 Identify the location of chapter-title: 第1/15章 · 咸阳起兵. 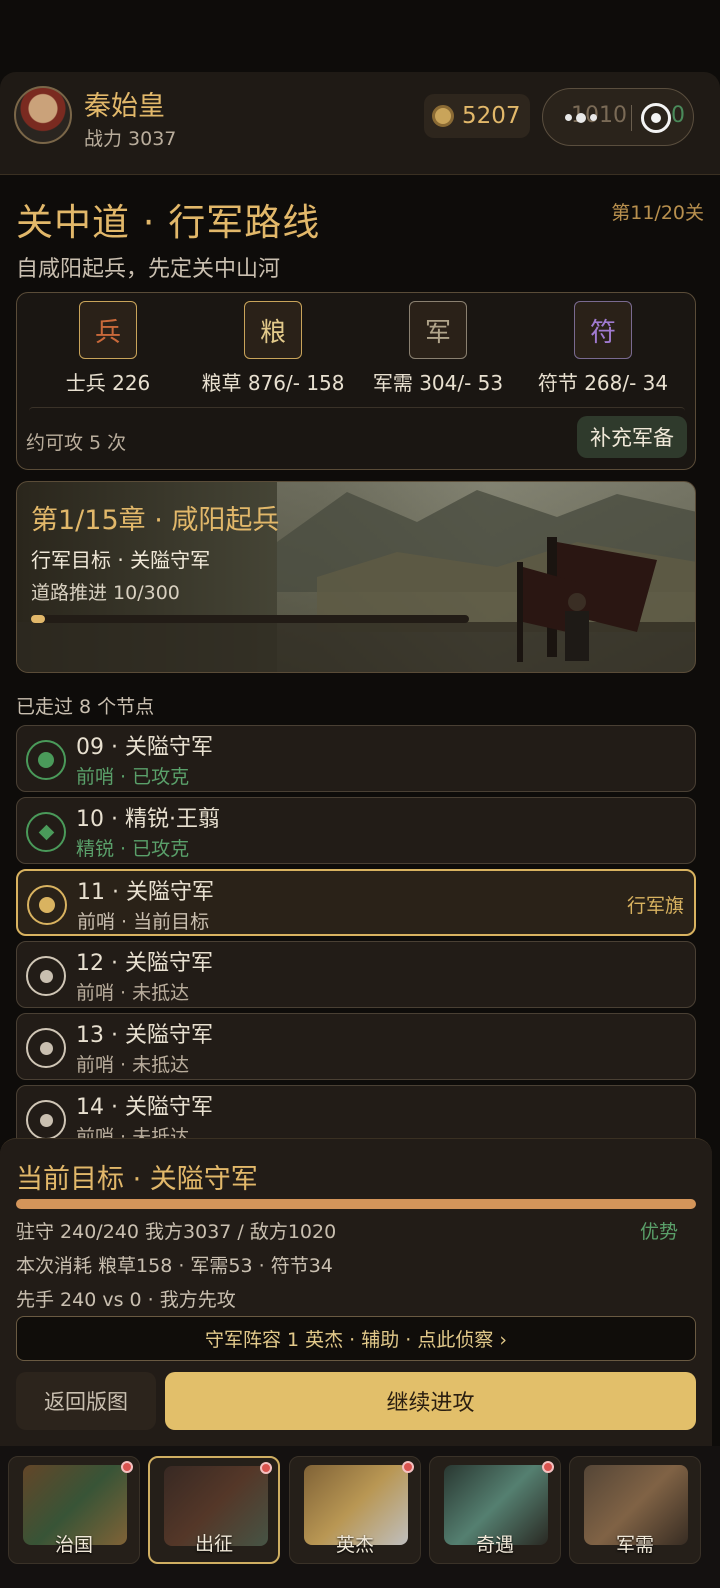
(155, 520).